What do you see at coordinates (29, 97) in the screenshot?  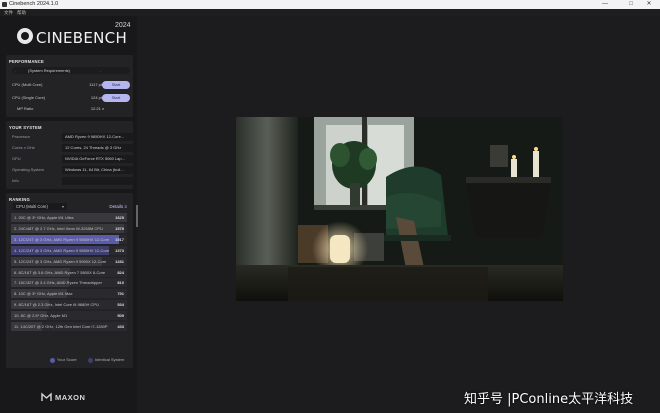 I see `perf-label: CPU (Single Core)` at bounding box center [29, 97].